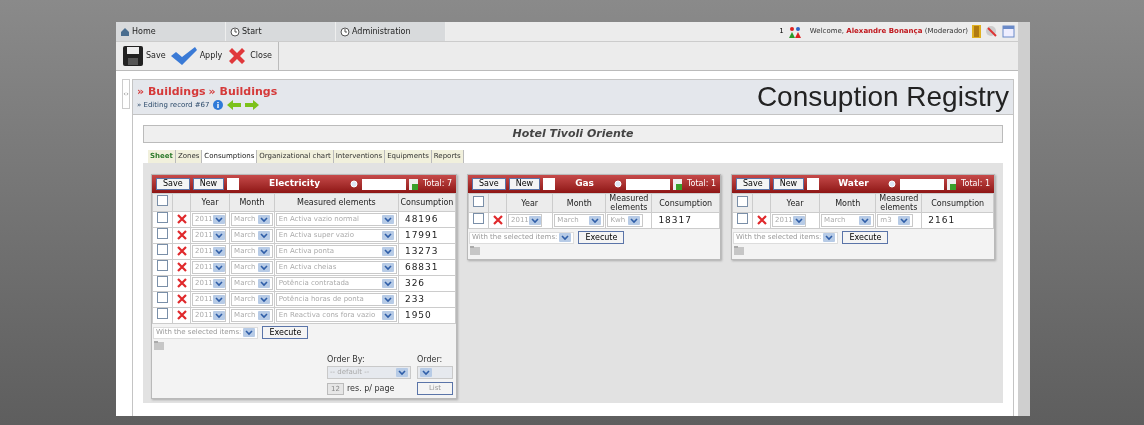  I want to click on toolbar-button: Save, so click(144, 56).